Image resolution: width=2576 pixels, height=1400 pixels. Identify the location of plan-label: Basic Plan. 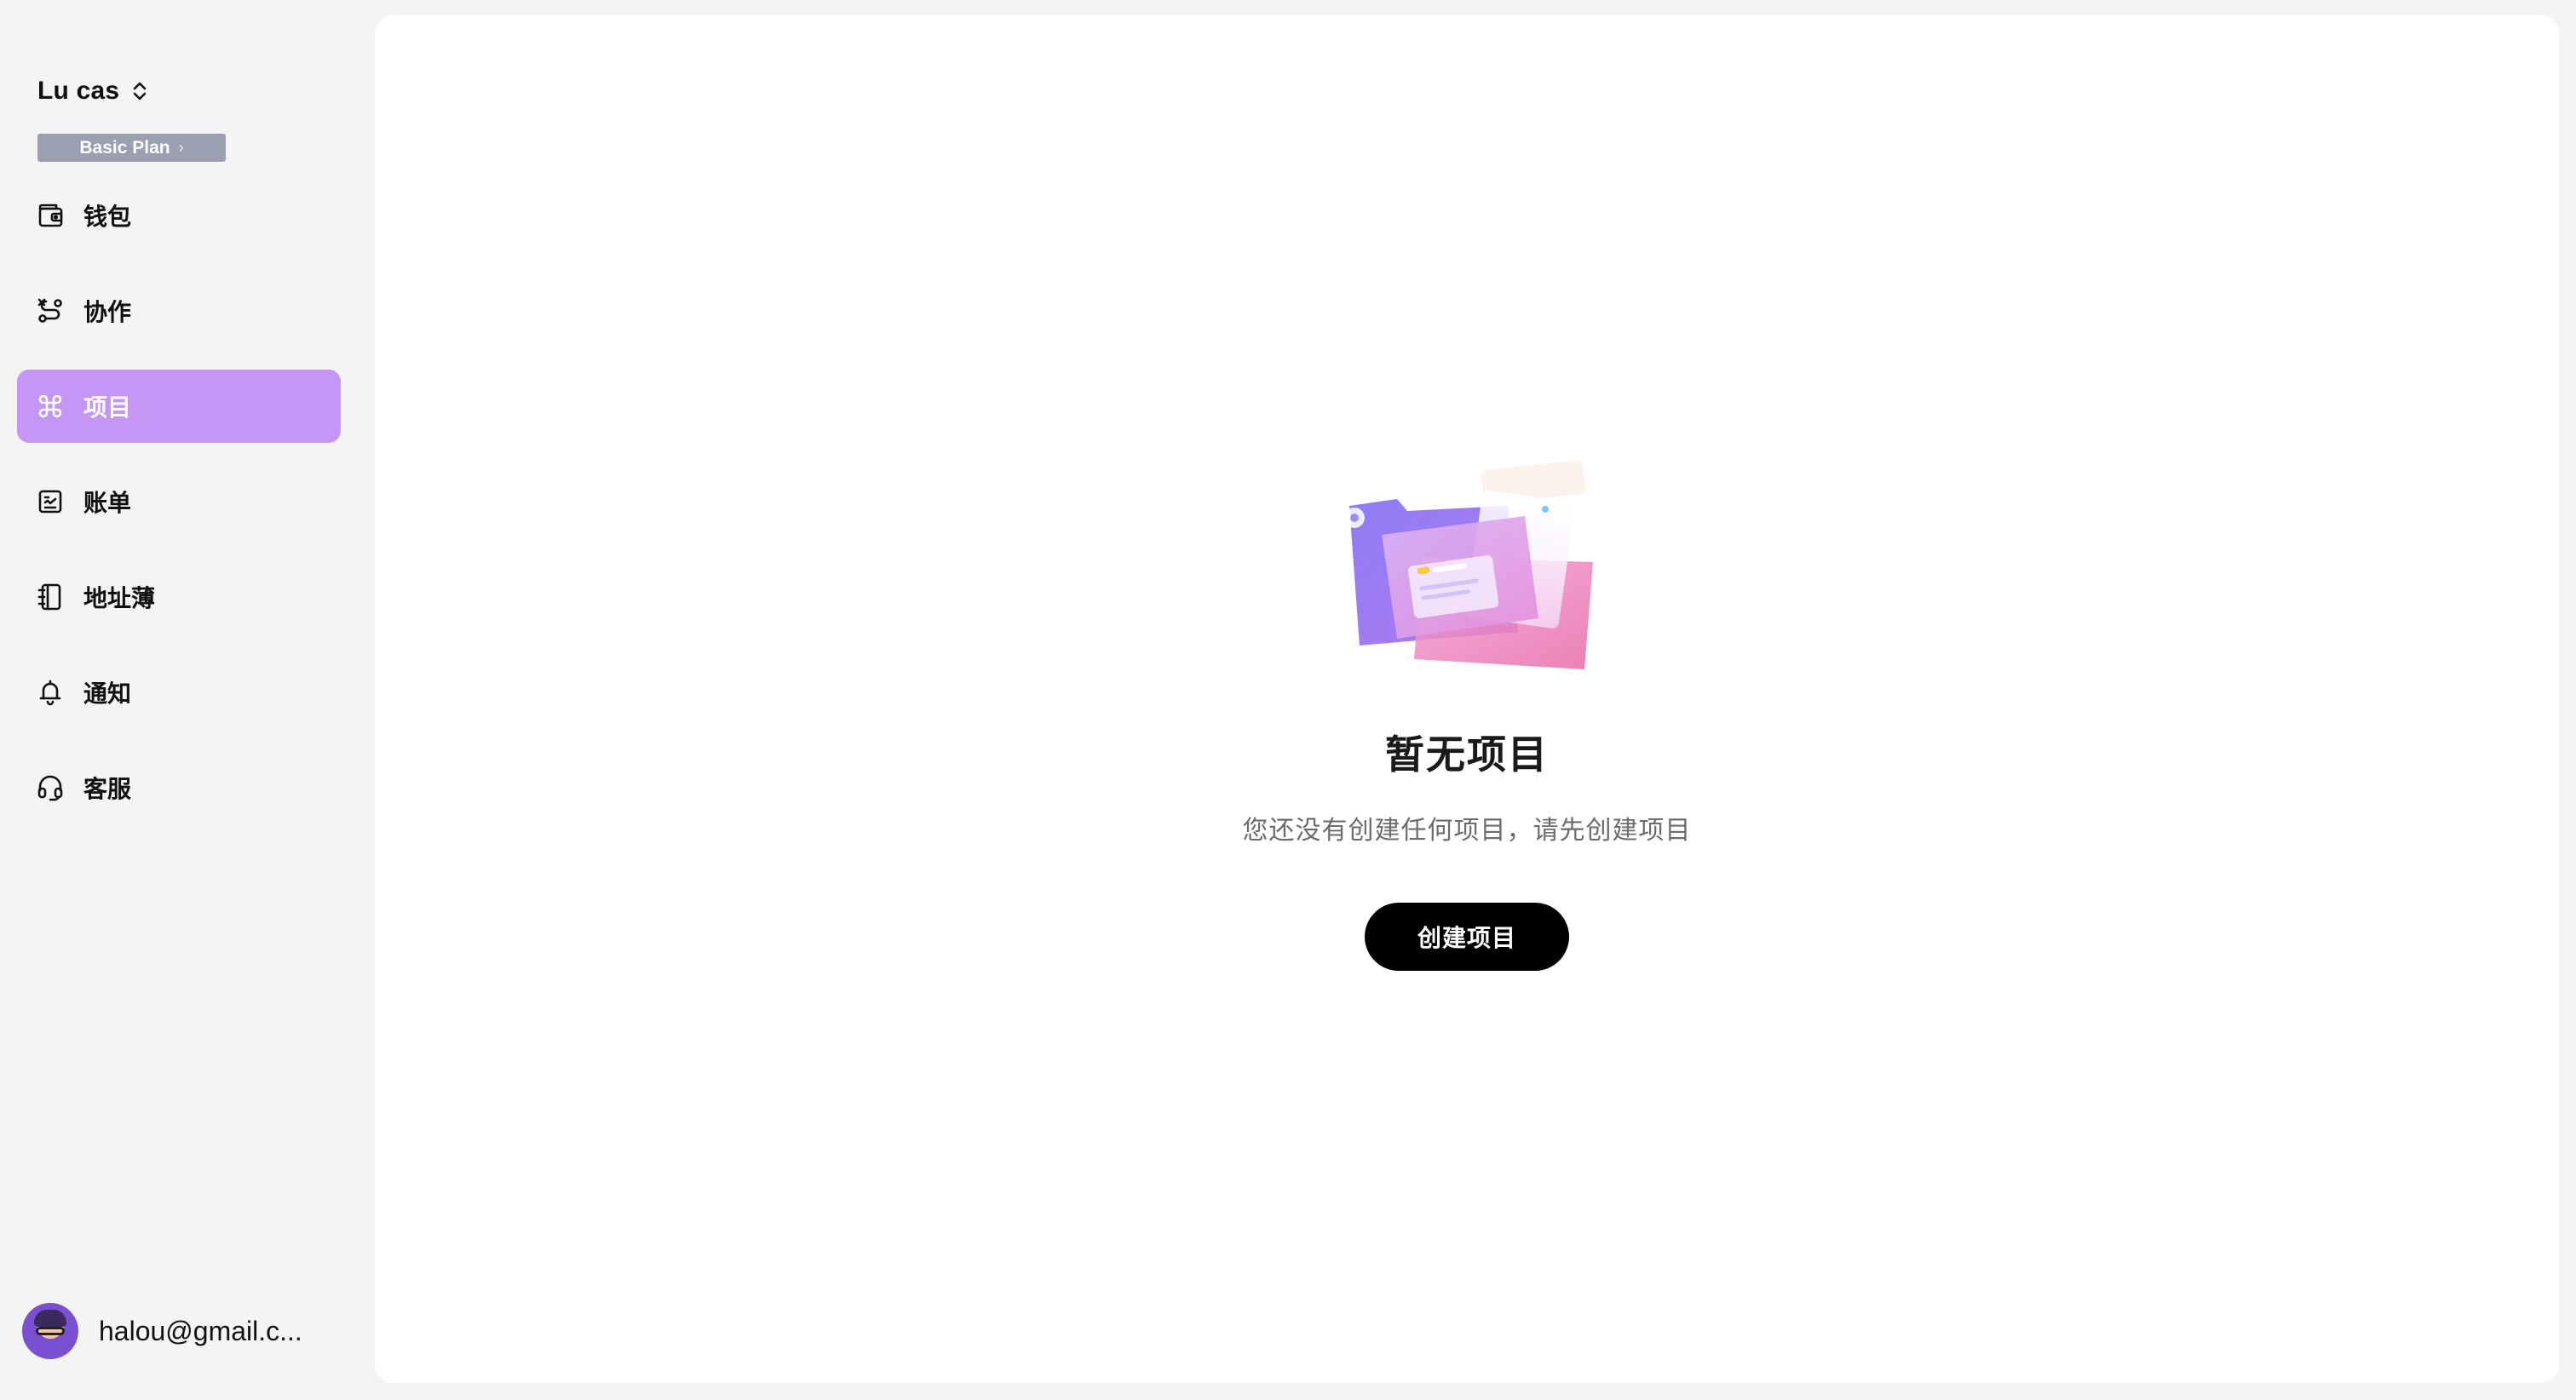
(125, 148).